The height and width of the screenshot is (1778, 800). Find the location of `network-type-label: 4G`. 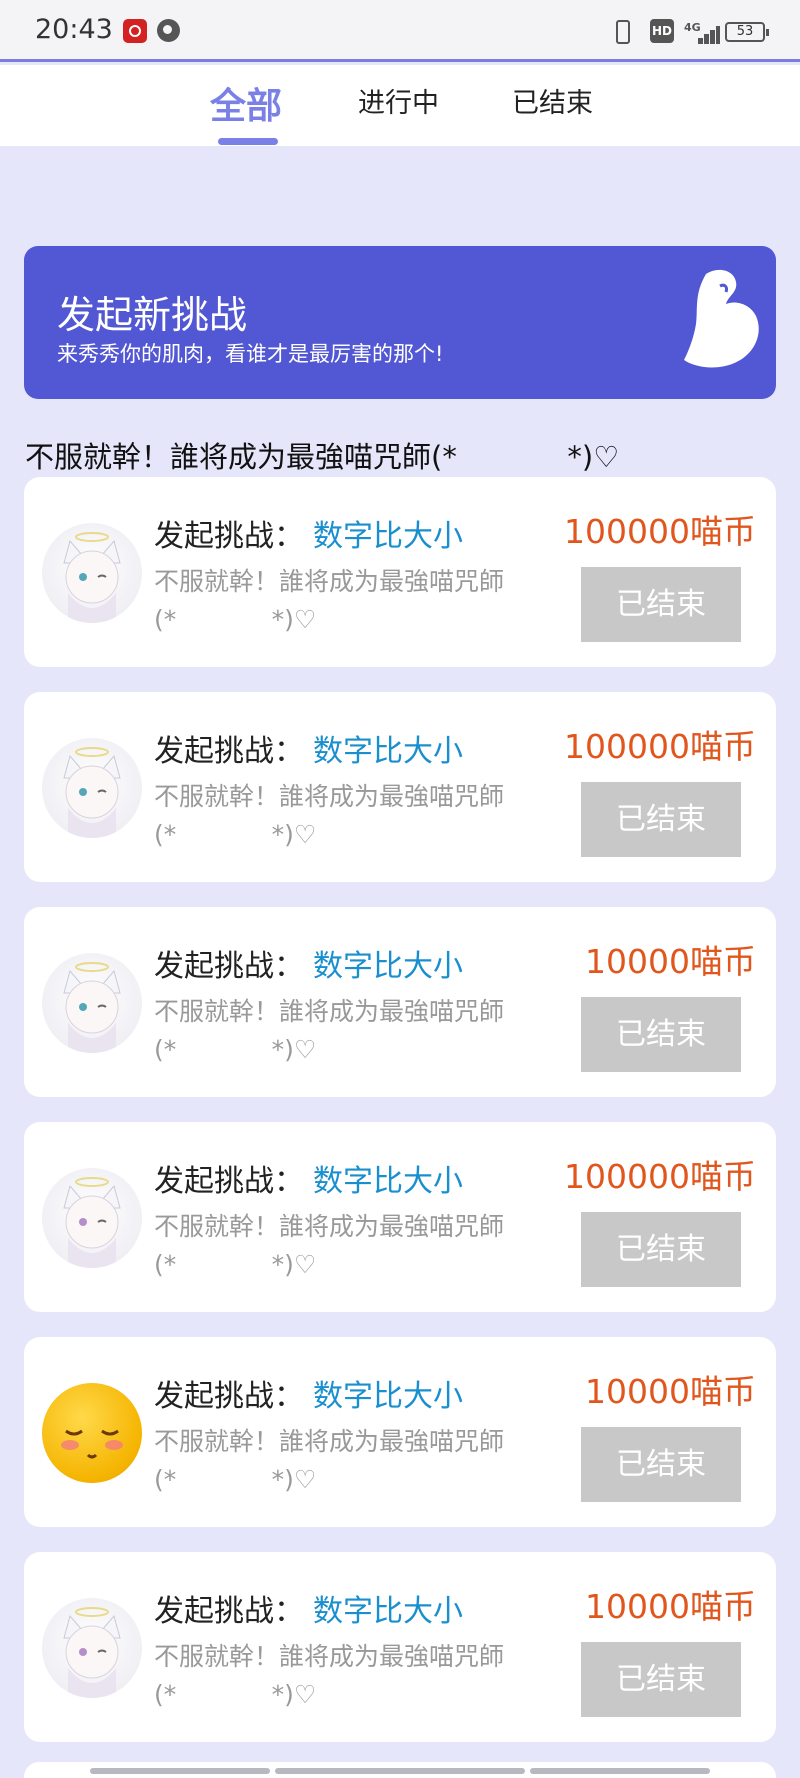

network-type-label: 4G is located at coordinates (692, 27).